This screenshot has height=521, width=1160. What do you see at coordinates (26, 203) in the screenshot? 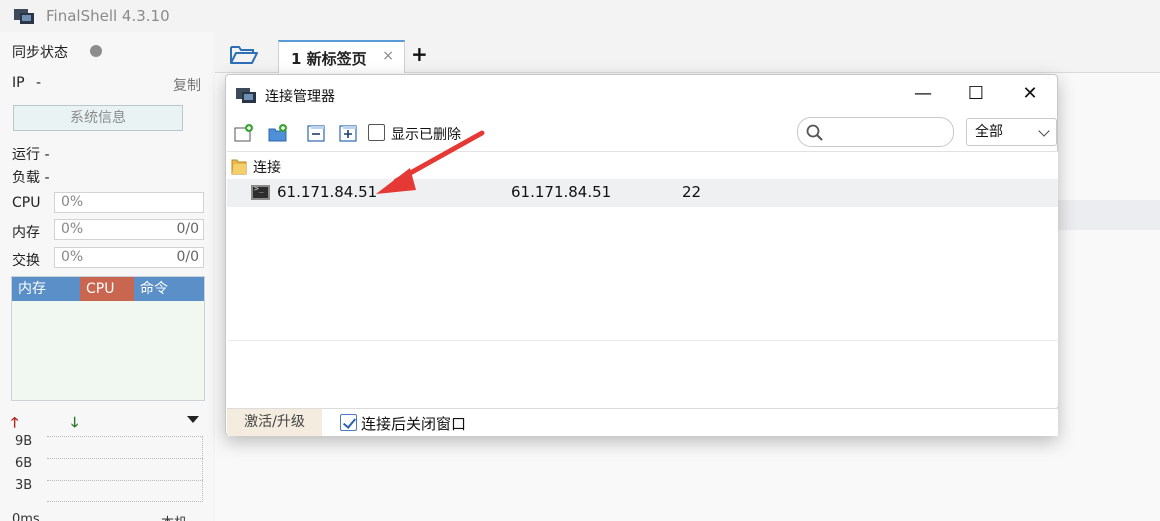
I see `cpu-label: CPU` at bounding box center [26, 203].